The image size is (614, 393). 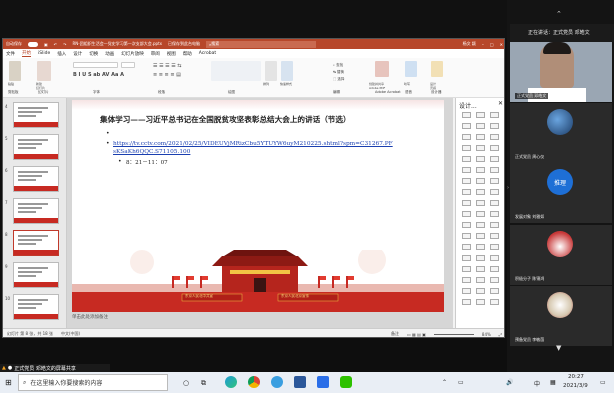 What do you see at coordinates (300, 382) in the screenshot?
I see `word-icon` at bounding box center [300, 382].